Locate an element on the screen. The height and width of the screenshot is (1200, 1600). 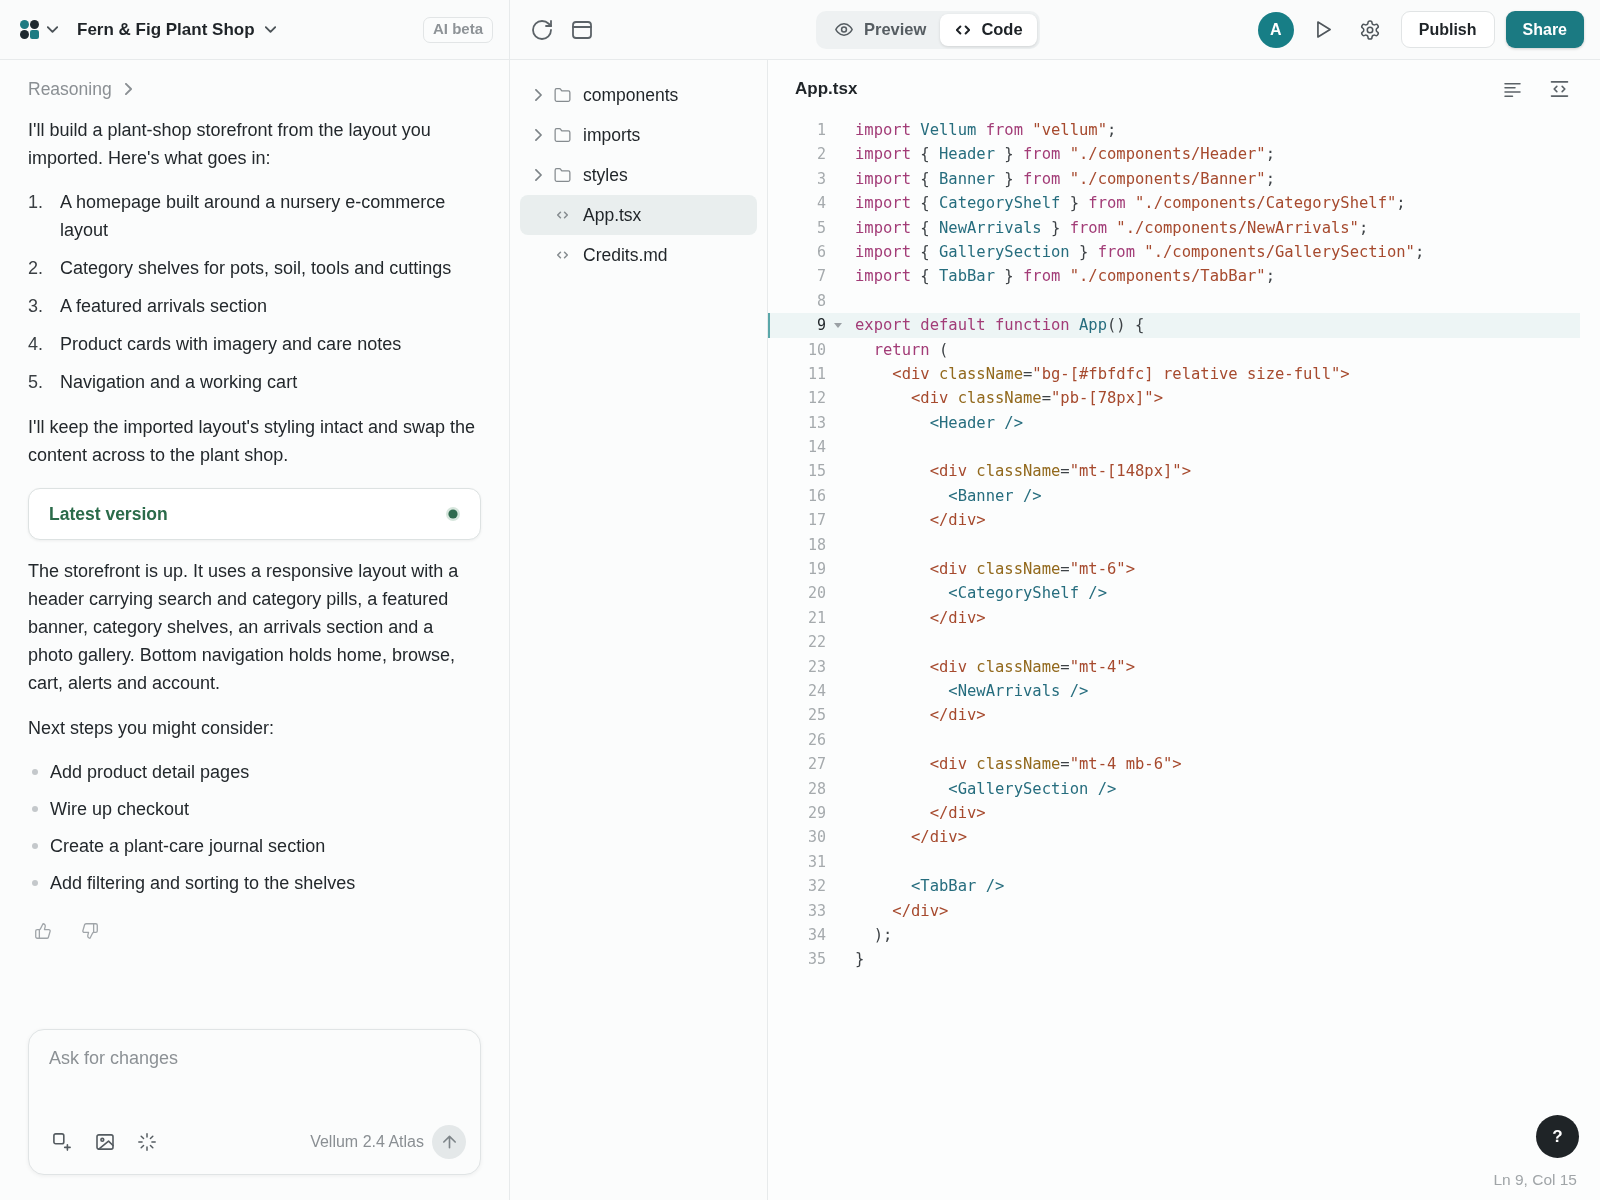
line-number: 4 is located at coordinates (820, 204).